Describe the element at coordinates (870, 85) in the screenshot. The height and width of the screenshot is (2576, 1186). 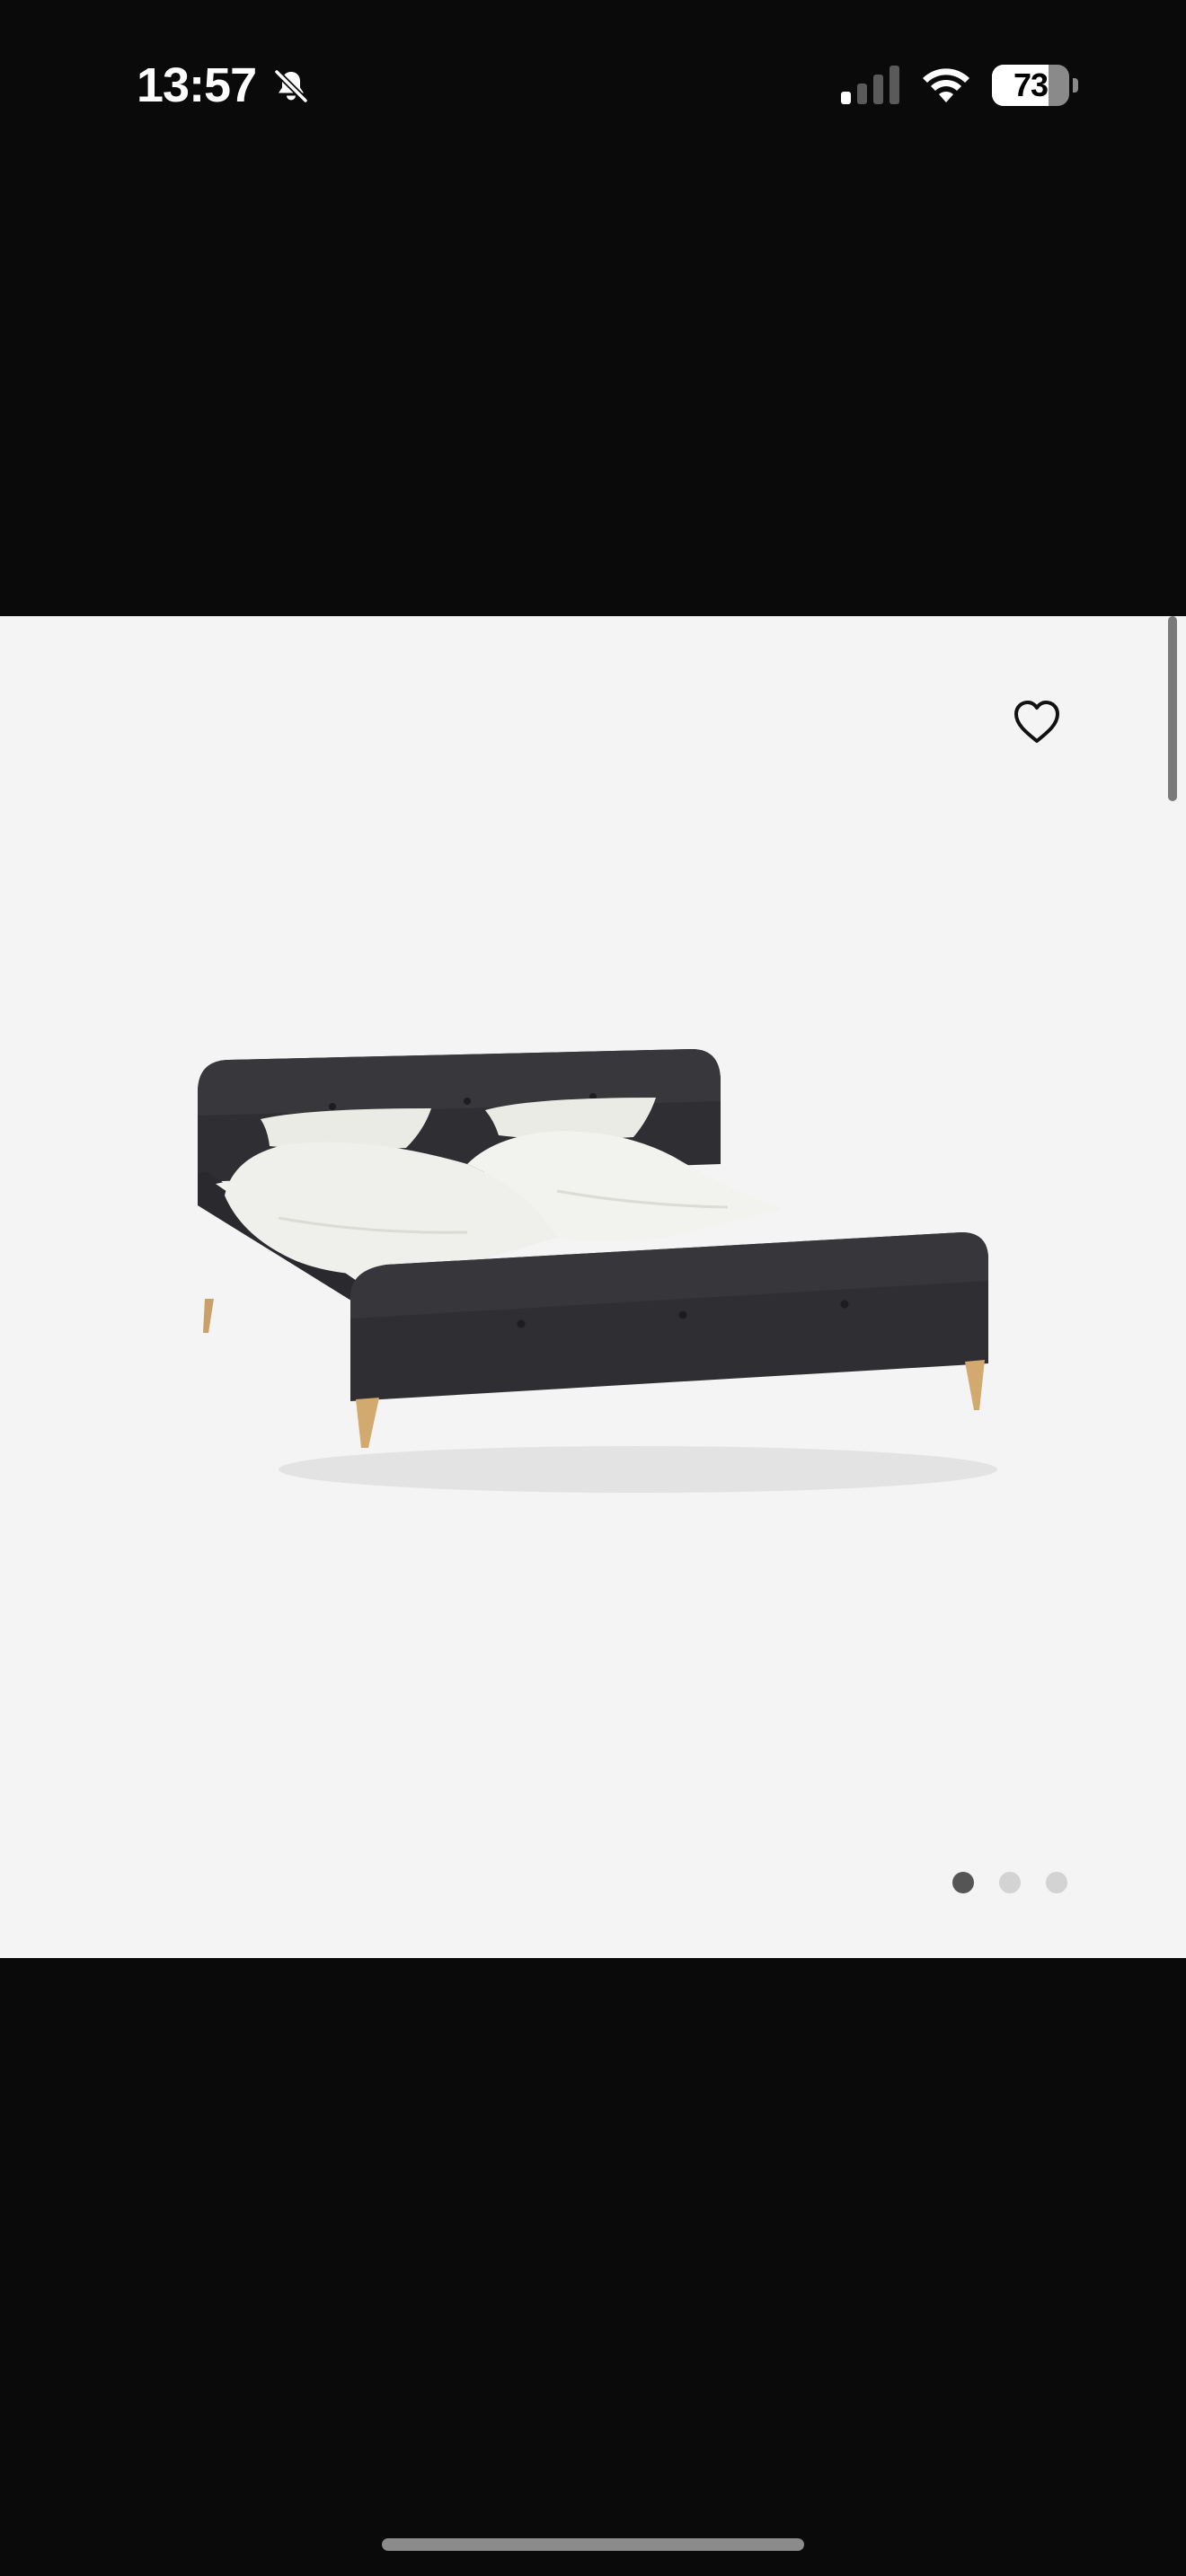
I see `cellular-signal-icon` at that location.